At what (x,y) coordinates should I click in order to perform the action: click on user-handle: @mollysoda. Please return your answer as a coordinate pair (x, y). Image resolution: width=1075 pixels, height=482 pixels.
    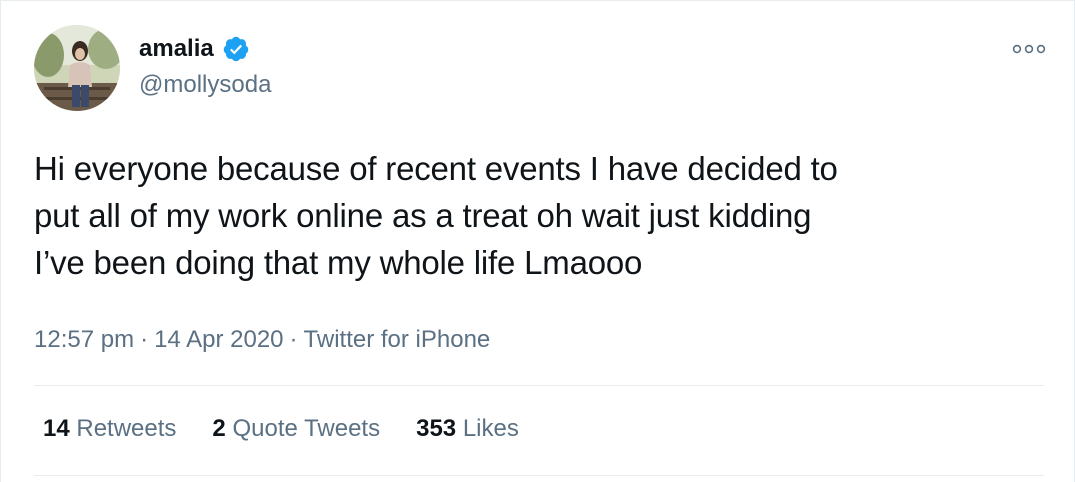
    Looking at the image, I should click on (205, 85).